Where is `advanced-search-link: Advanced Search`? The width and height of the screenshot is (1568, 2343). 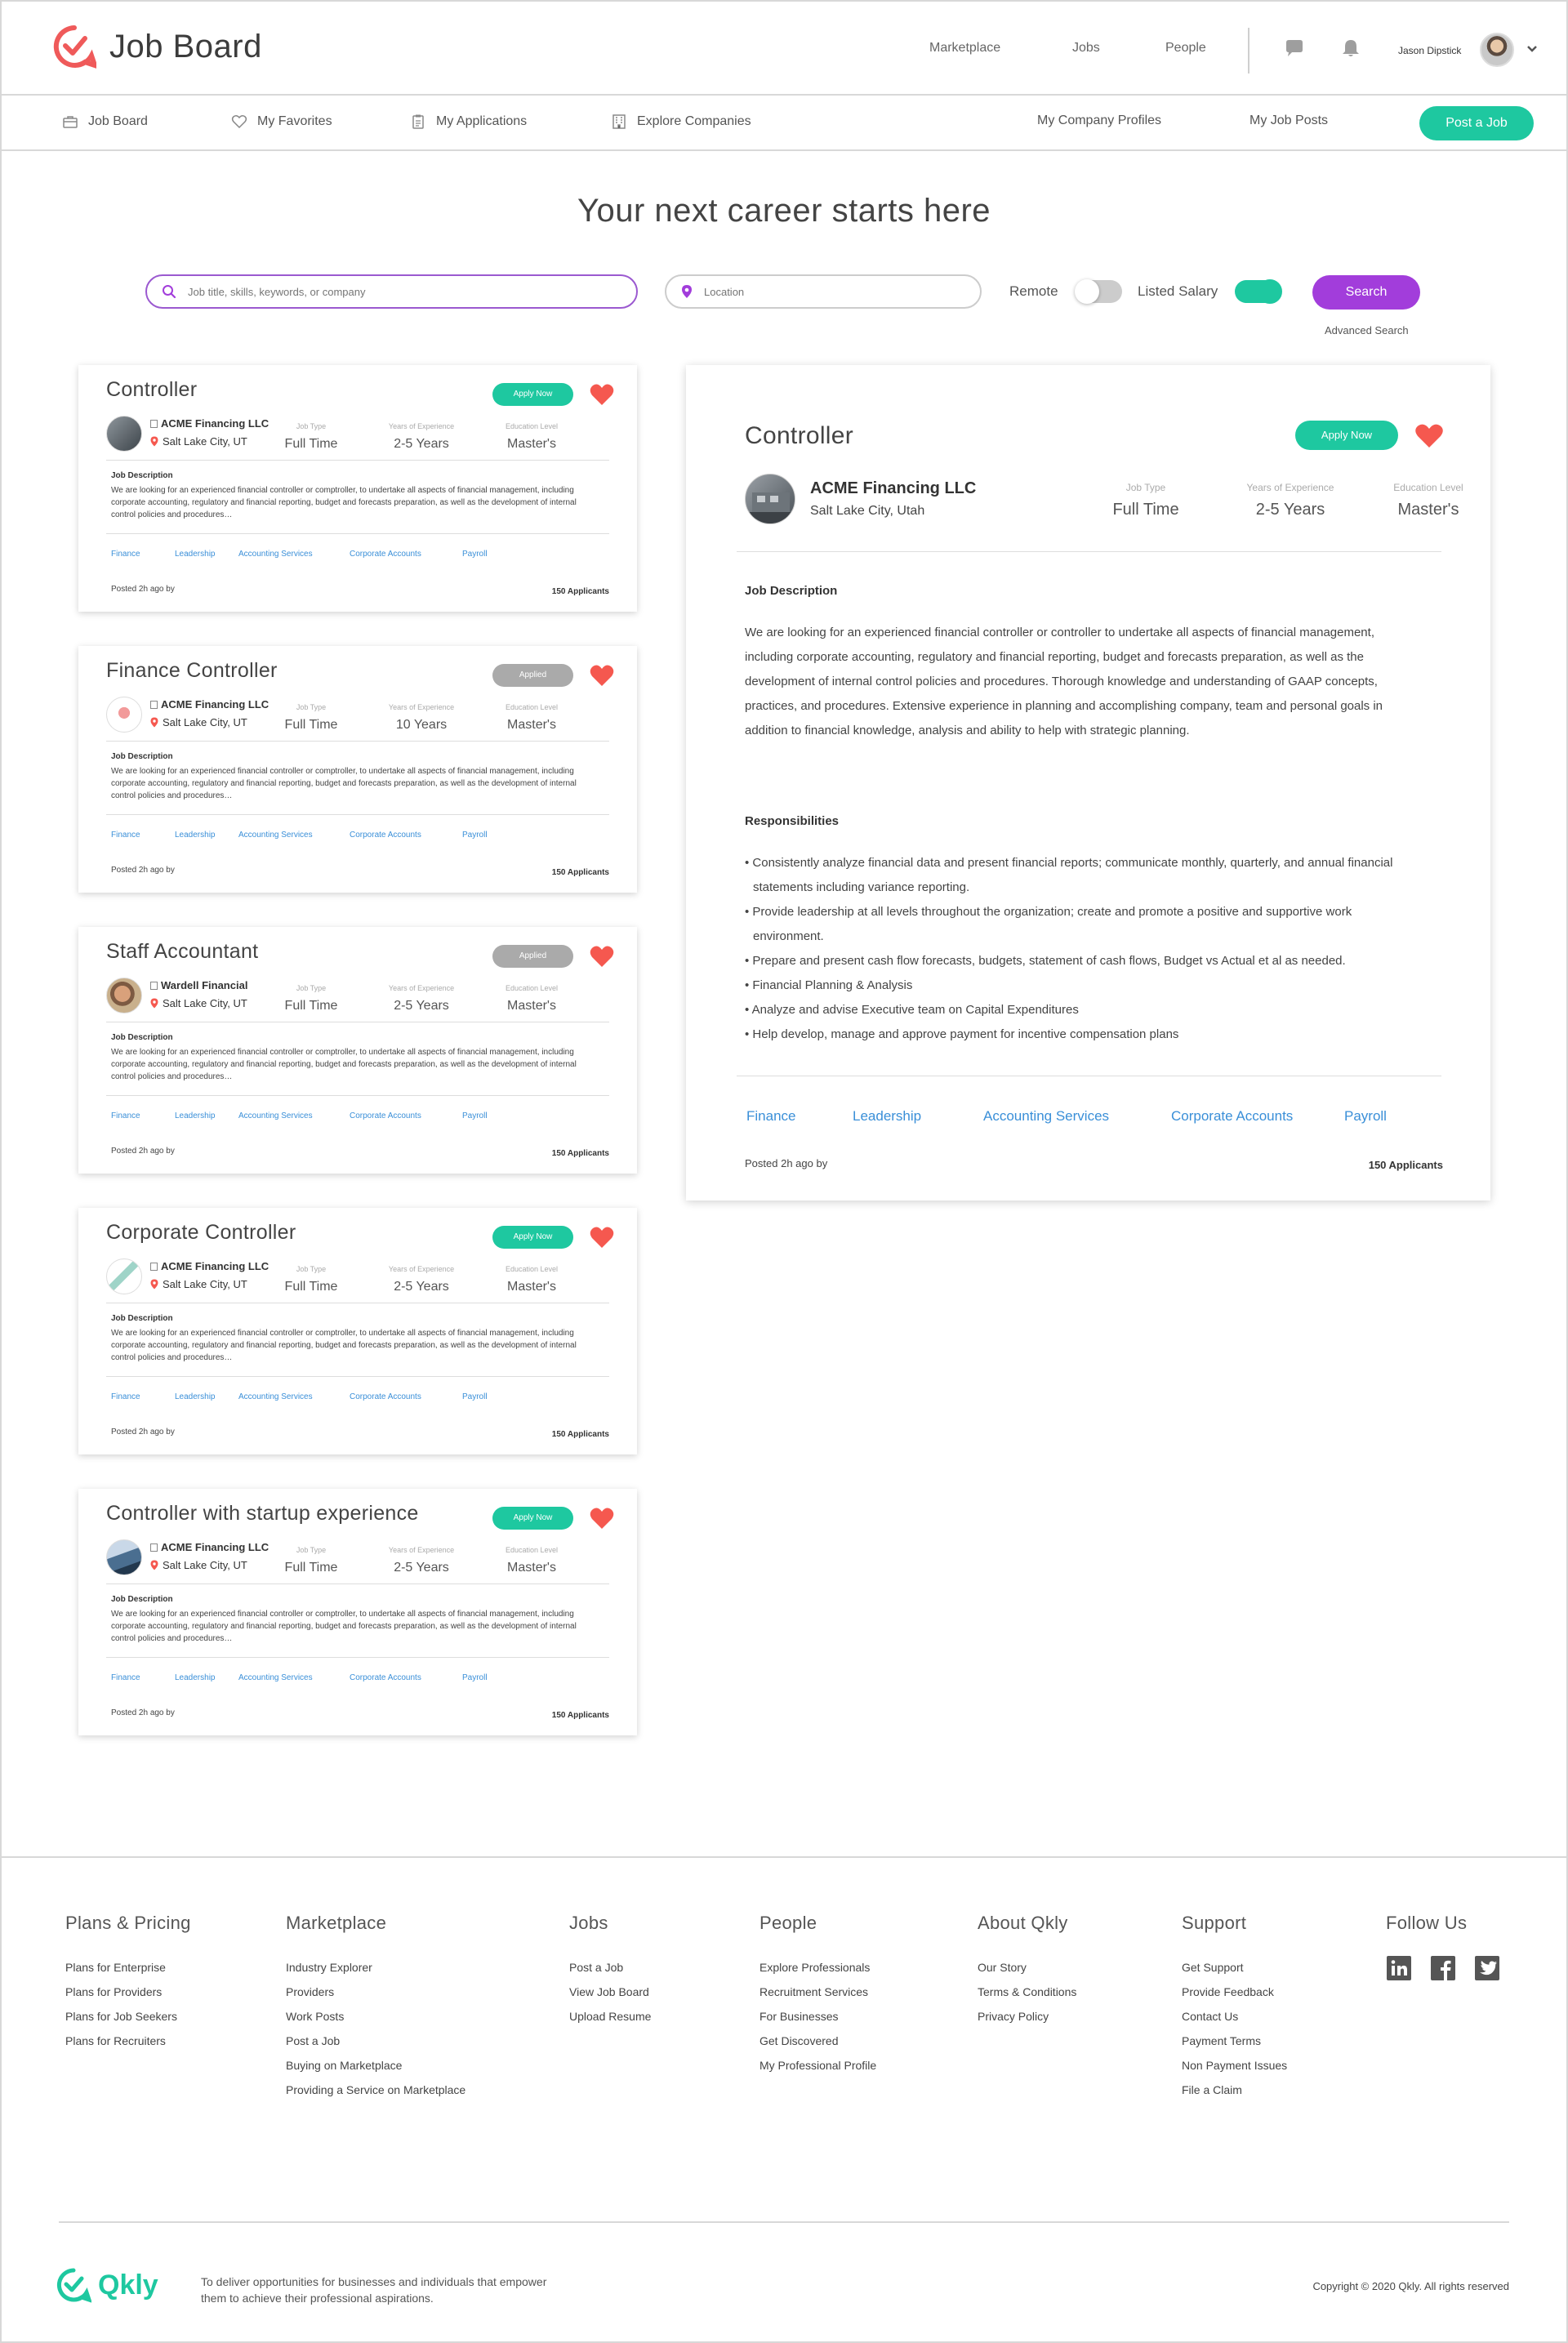
advanced-search-link: Advanced Search is located at coordinates (1367, 330).